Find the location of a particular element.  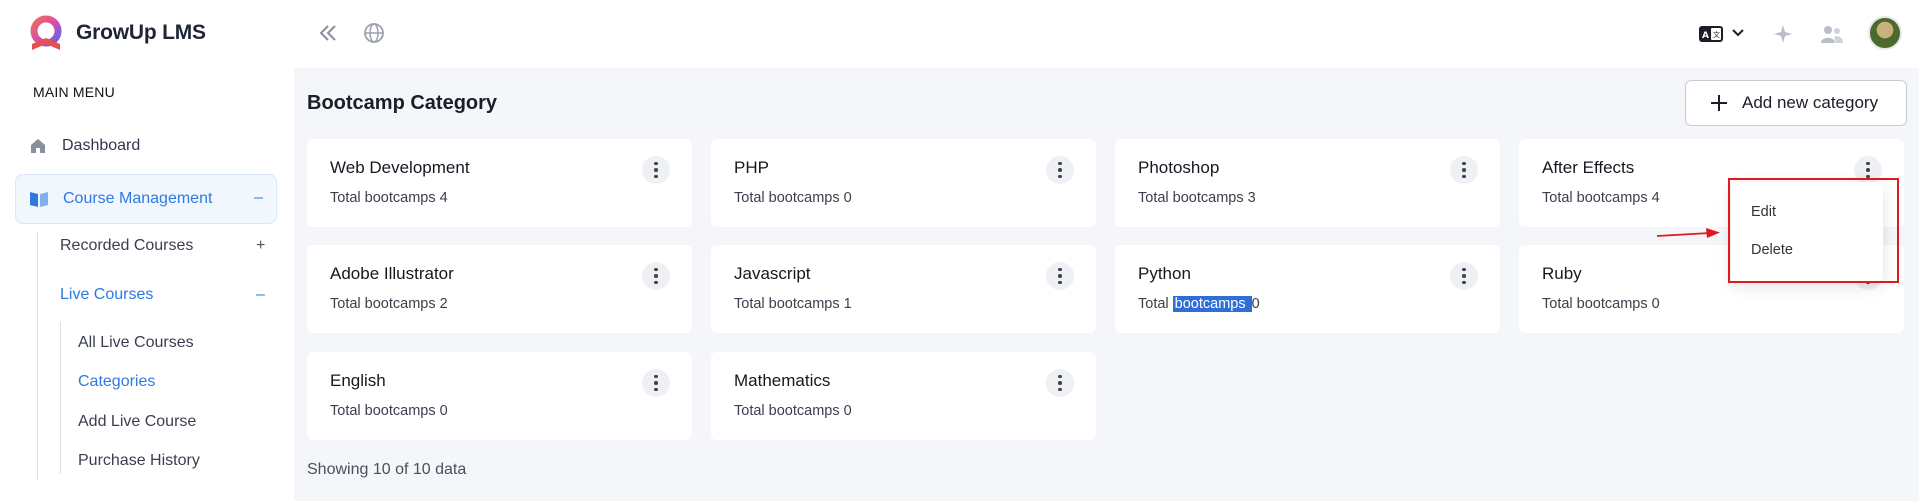

svg-text: A is located at coordinates (1705, 36).